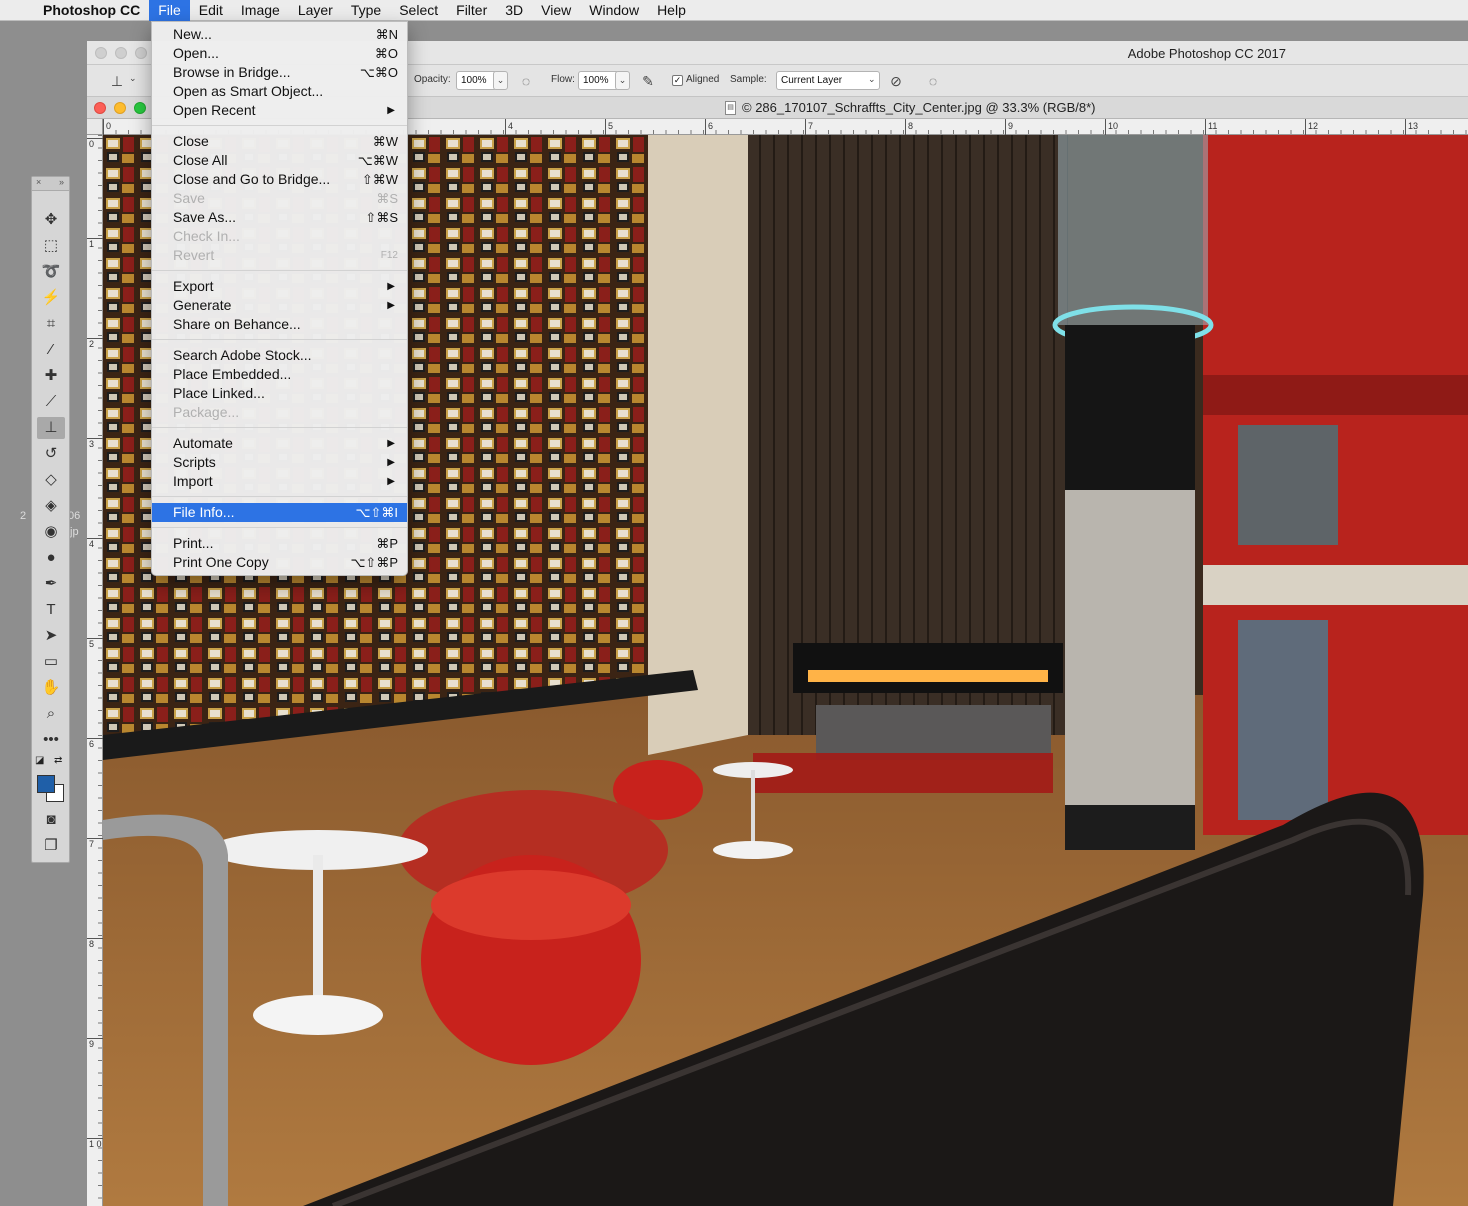 The height and width of the screenshot is (1206, 1468). I want to click on window-minimize-button, so click(121, 53).